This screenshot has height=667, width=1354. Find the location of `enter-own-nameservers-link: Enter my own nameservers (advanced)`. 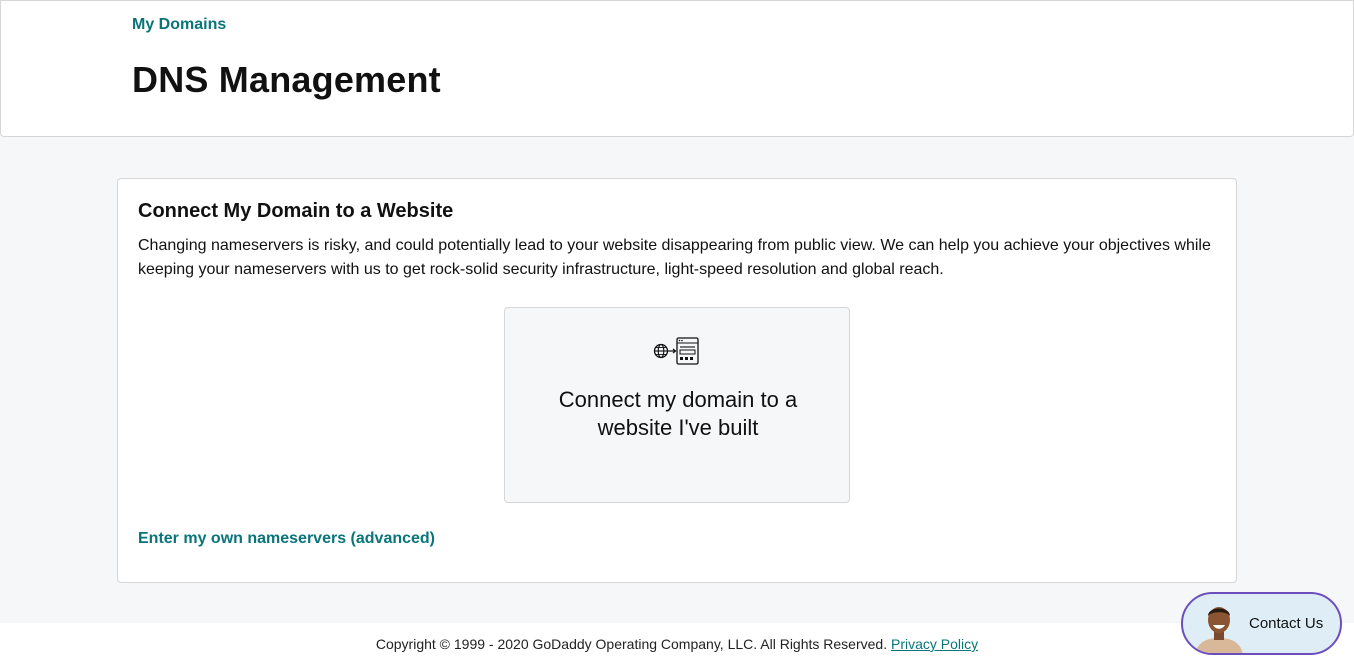

enter-own-nameservers-link: Enter my own nameservers (advanced) is located at coordinates (286, 539).